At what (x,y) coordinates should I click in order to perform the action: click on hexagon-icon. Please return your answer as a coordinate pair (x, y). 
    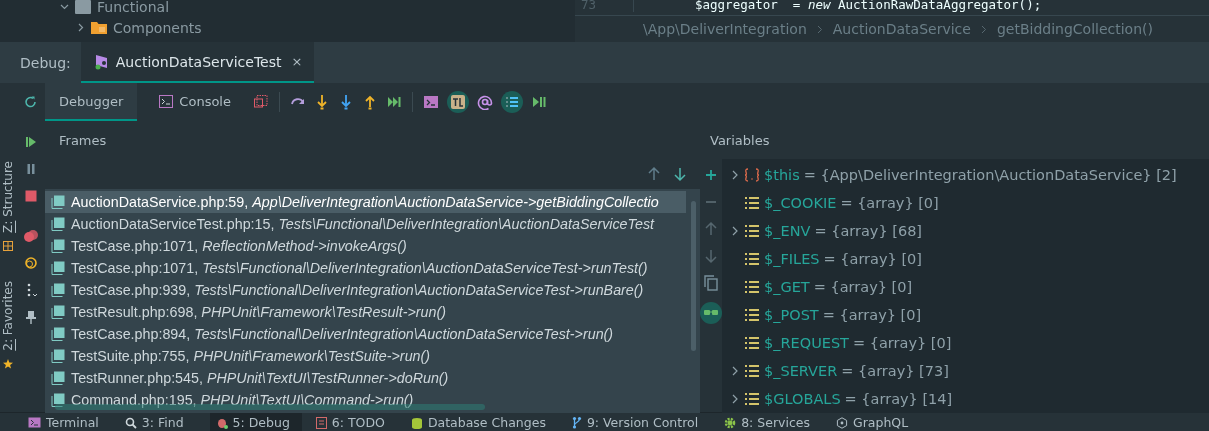
    Looking at the image, I should click on (842, 422).